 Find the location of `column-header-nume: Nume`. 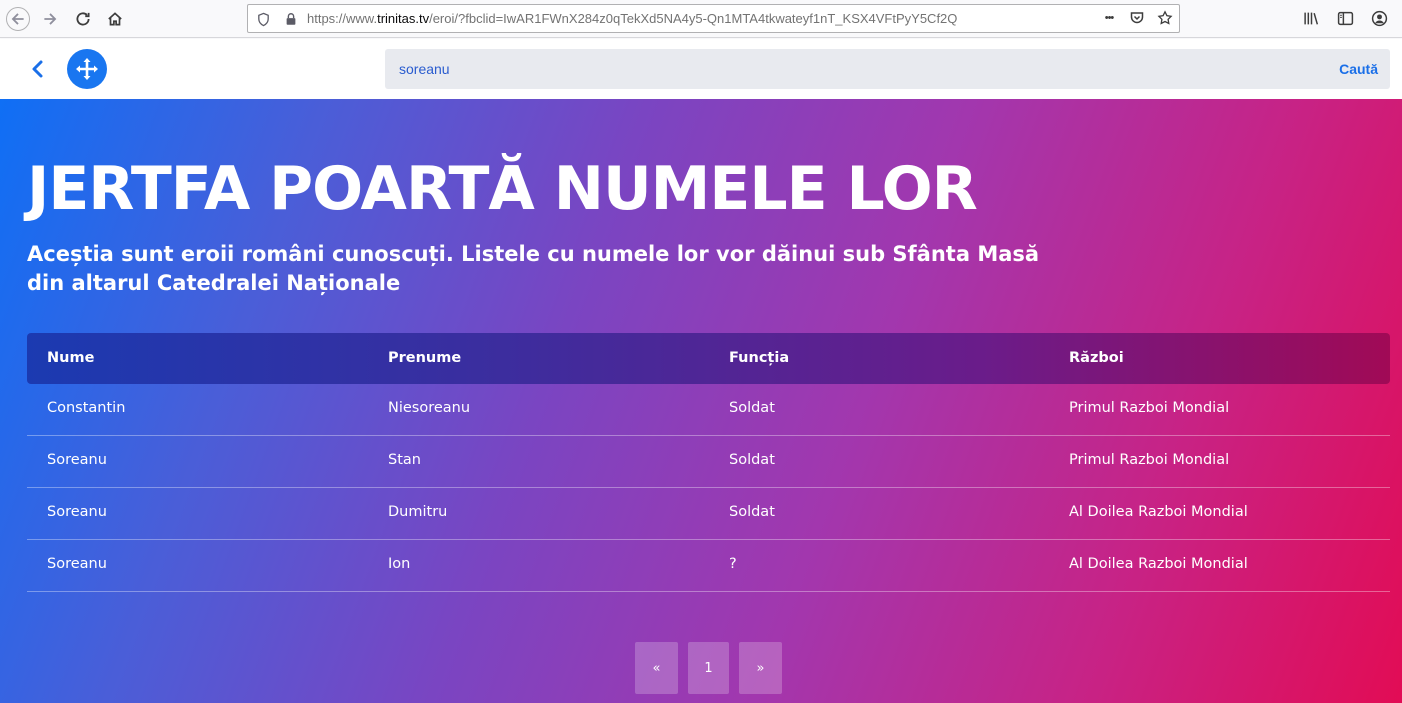

column-header-nume: Nume is located at coordinates (71, 358).